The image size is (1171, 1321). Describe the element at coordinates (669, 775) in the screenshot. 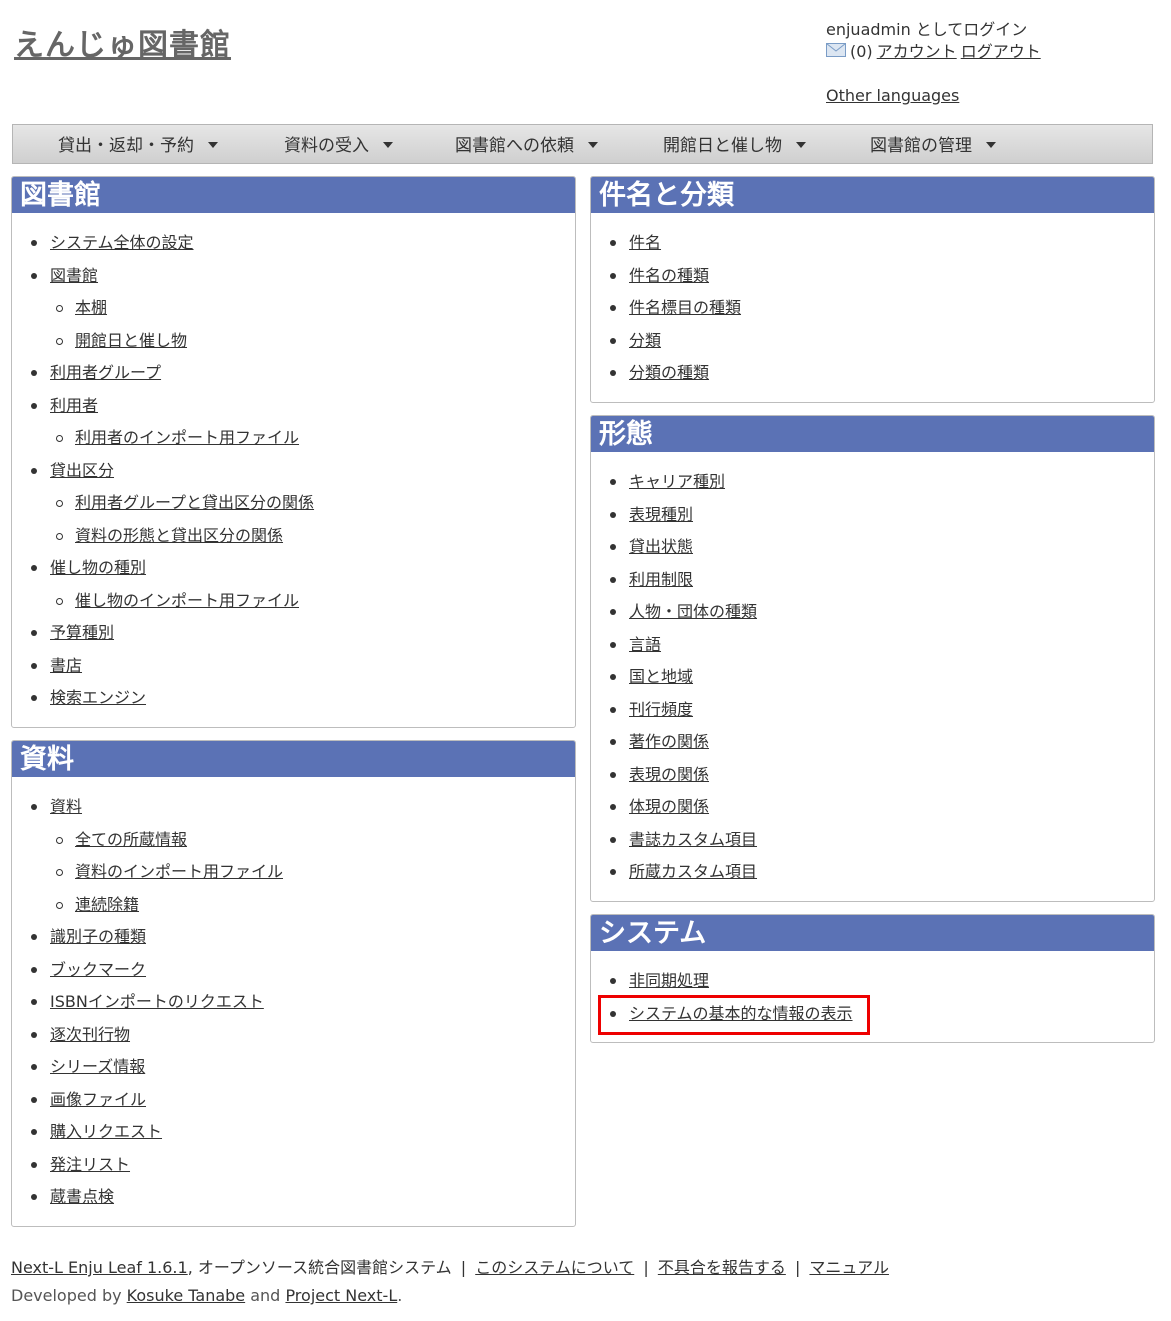

I see `nav-link: 表現の関係` at that location.